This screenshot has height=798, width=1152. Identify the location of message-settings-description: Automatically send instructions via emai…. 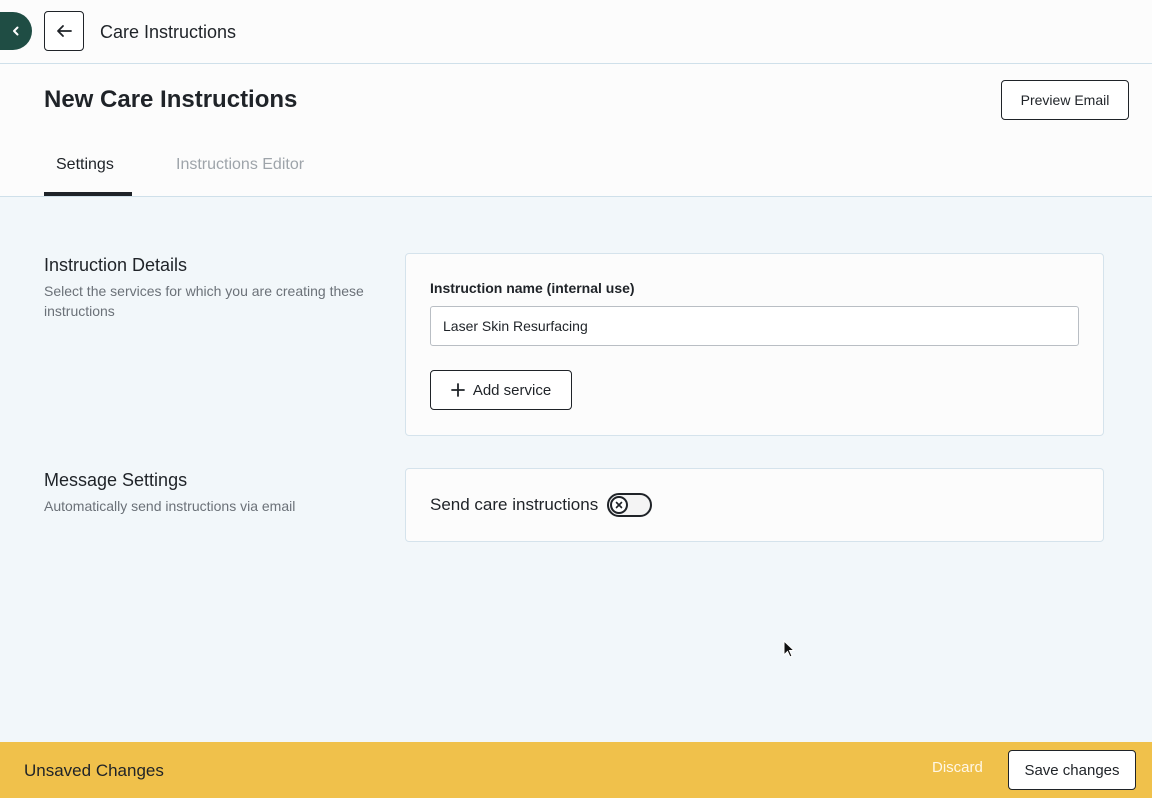
(170, 506).